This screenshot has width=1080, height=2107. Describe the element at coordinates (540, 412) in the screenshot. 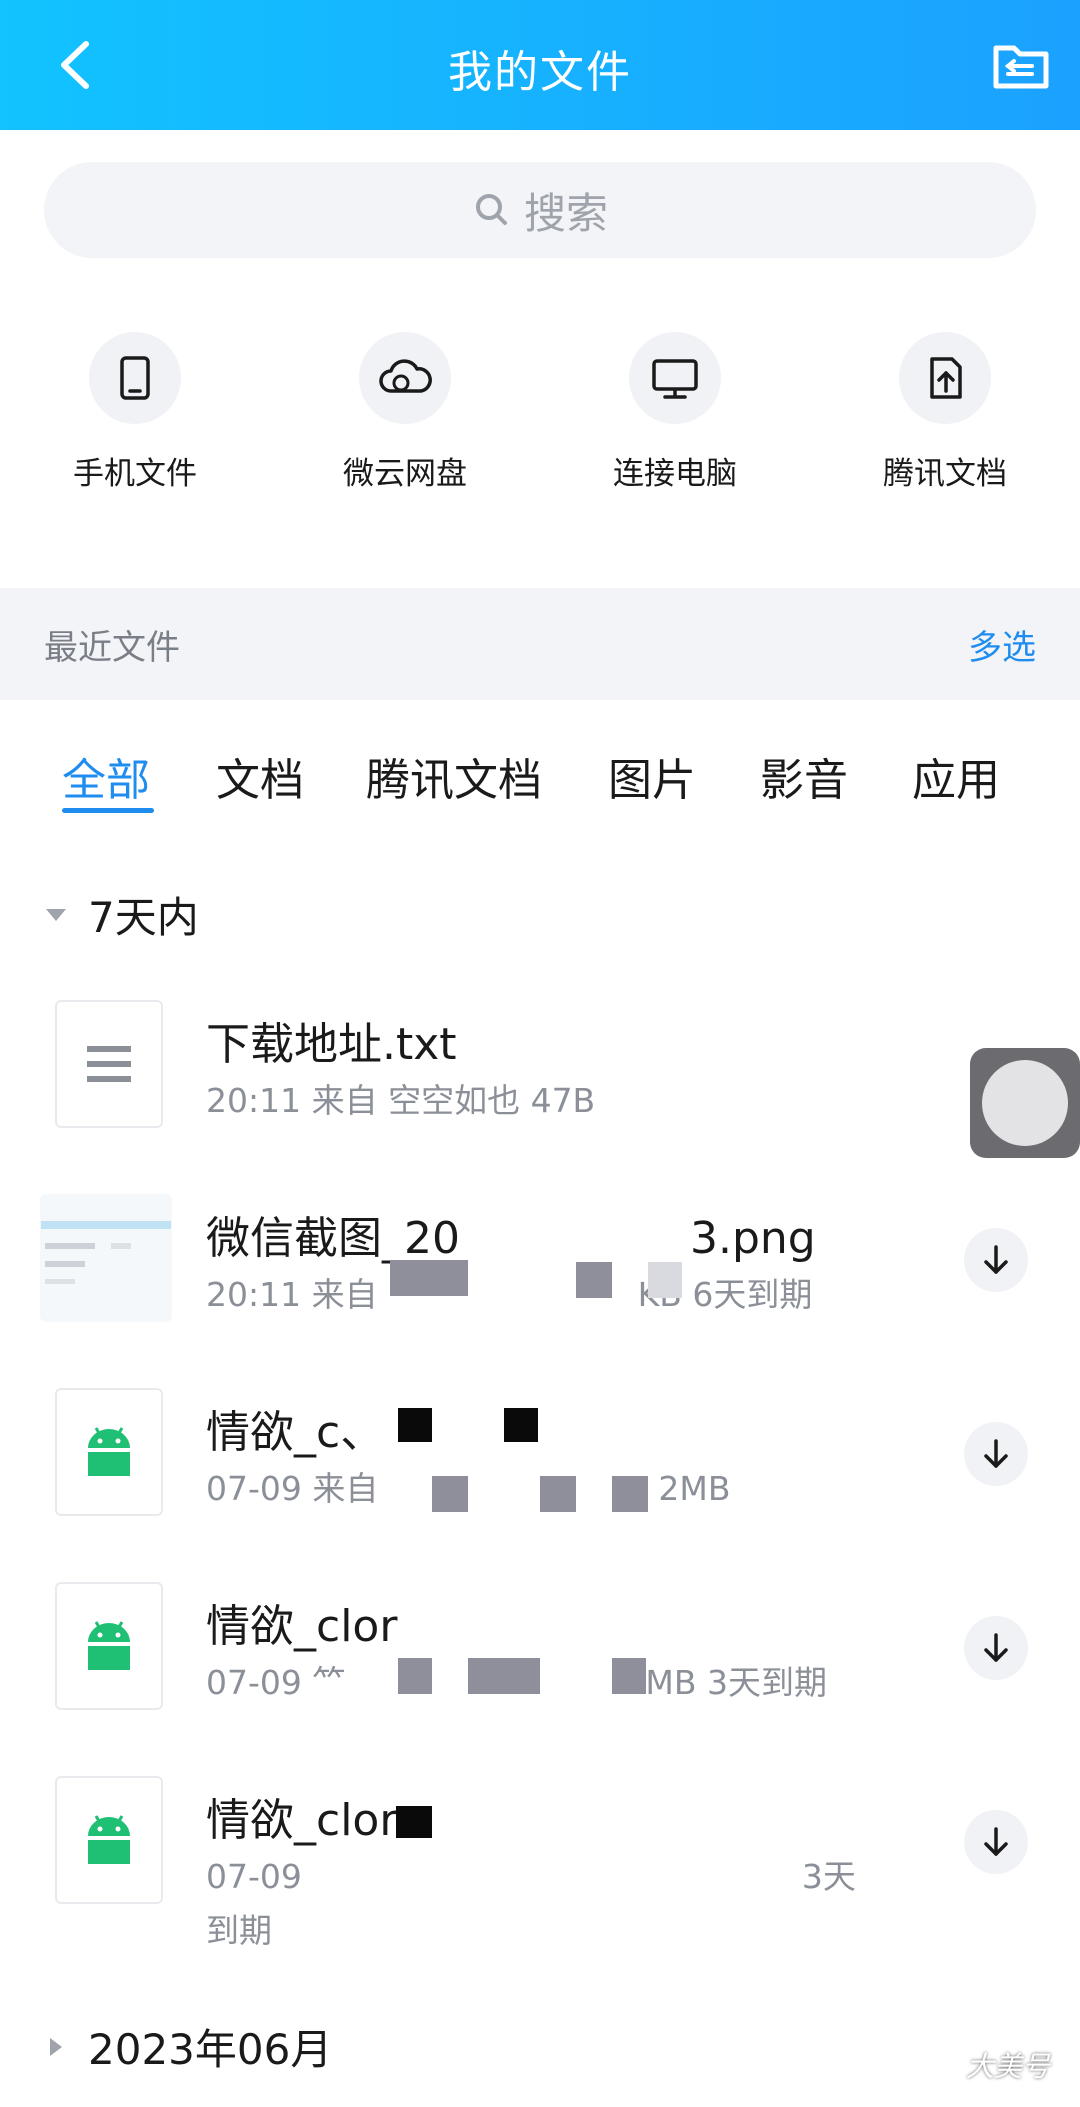

I see `quick-entries: 手机文件 微云网盘 连接电脑 腾讯文档` at that location.